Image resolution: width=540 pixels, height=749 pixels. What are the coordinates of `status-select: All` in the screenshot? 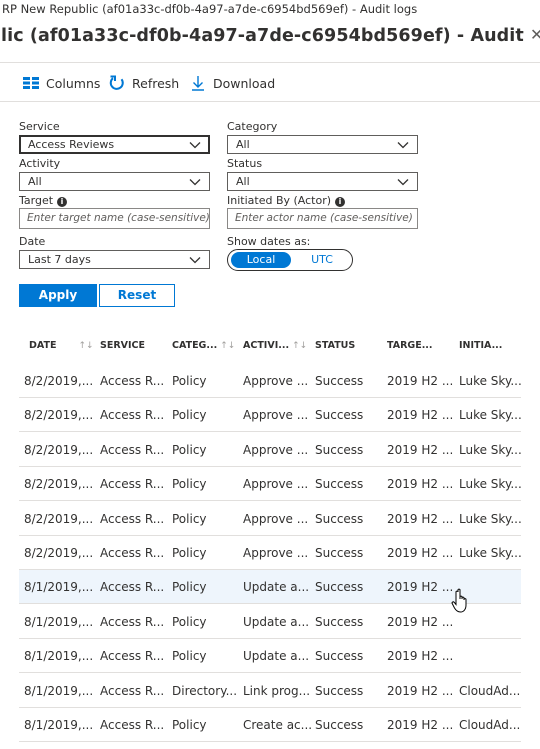 It's located at (322, 181).